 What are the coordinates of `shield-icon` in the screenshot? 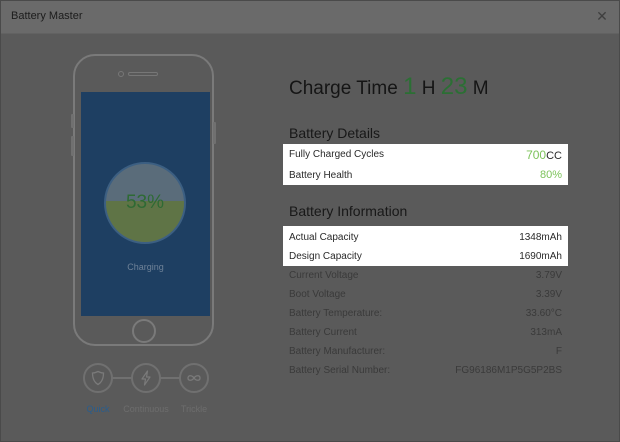 It's located at (98, 378).